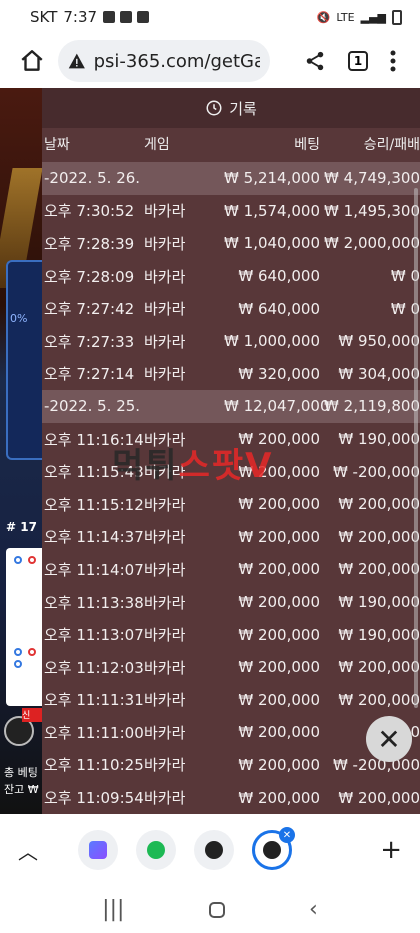 The width and height of the screenshot is (420, 933). Describe the element at coordinates (21, 527) in the screenshot. I see `round-label: # 17` at that location.